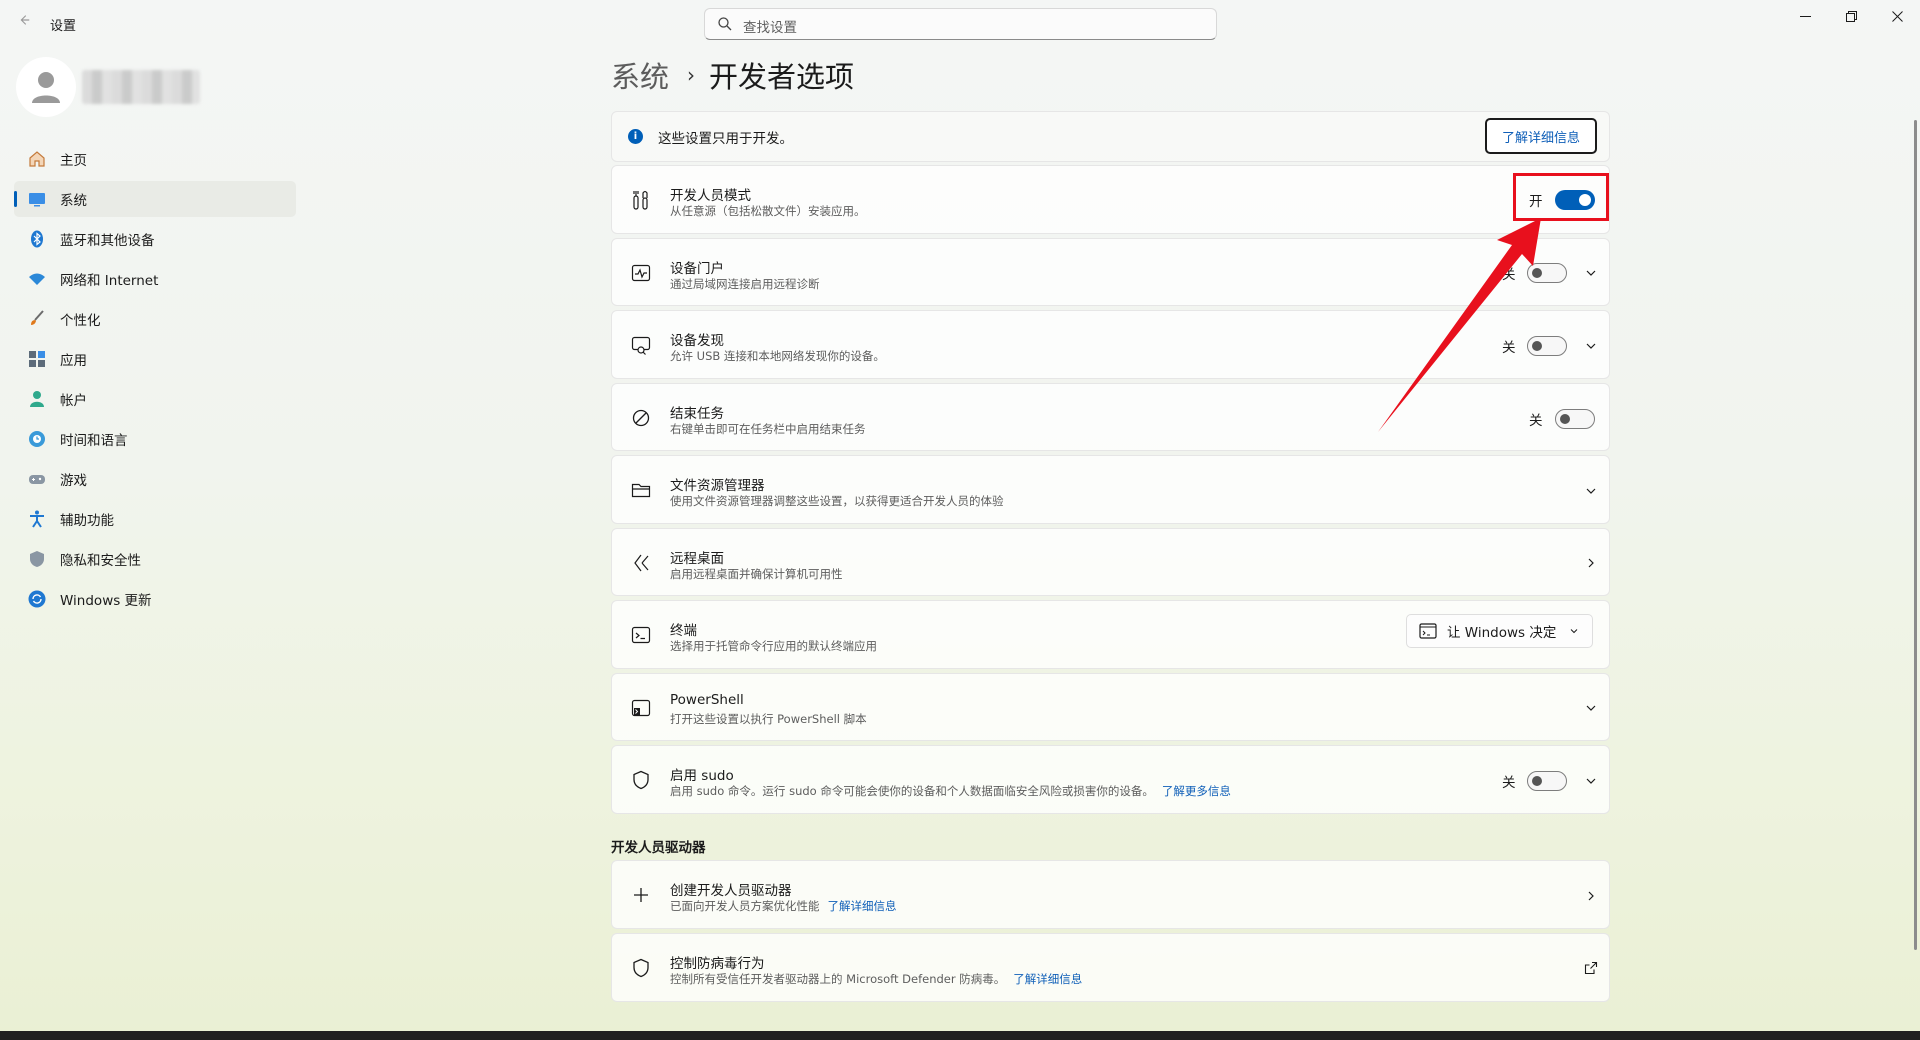 The width and height of the screenshot is (1920, 1040). Describe the element at coordinates (768, 429) in the screenshot. I see `setting-subtitle: 右键单击即可在任务栏中启用结束任务` at that location.